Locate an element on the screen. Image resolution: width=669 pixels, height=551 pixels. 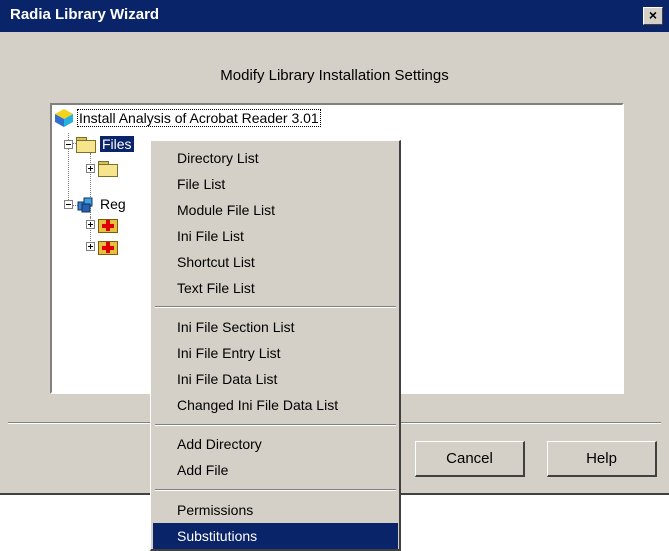
menu-item-module-file-list: Module File List is located at coordinates (275, 210).